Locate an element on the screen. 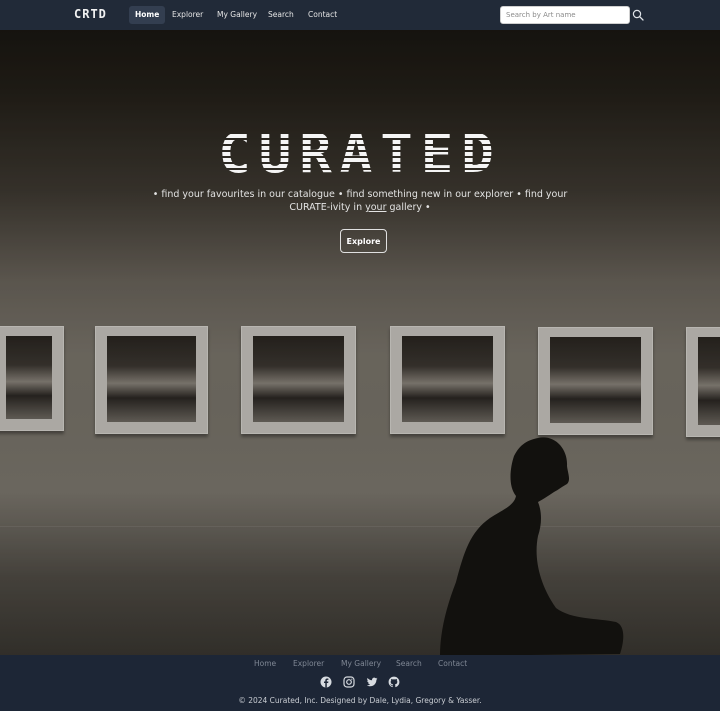 This screenshot has width=720, height=711. footer-link-home: Home is located at coordinates (265, 663).